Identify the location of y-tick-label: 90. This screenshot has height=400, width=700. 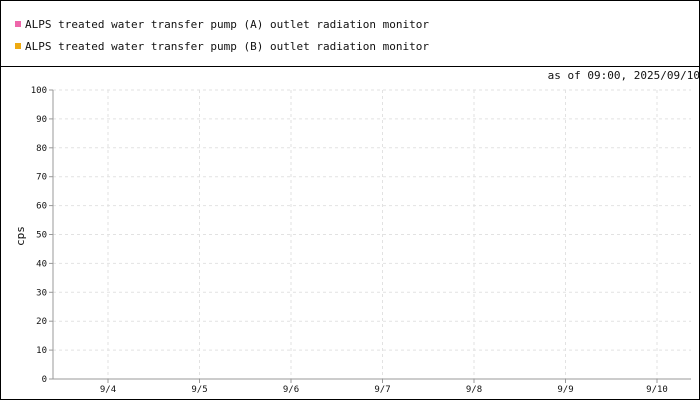
(41, 120).